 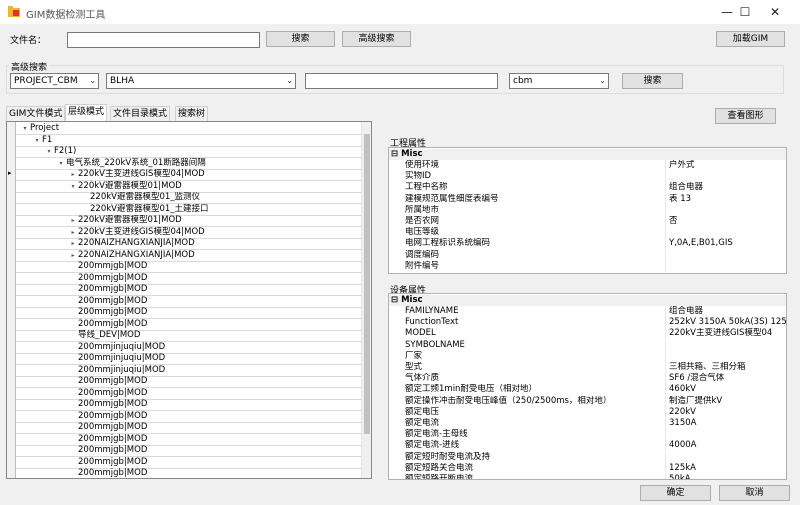 I want to click on tree-node: 220kV避雷器模型01_土建接口, so click(x=190, y=210).